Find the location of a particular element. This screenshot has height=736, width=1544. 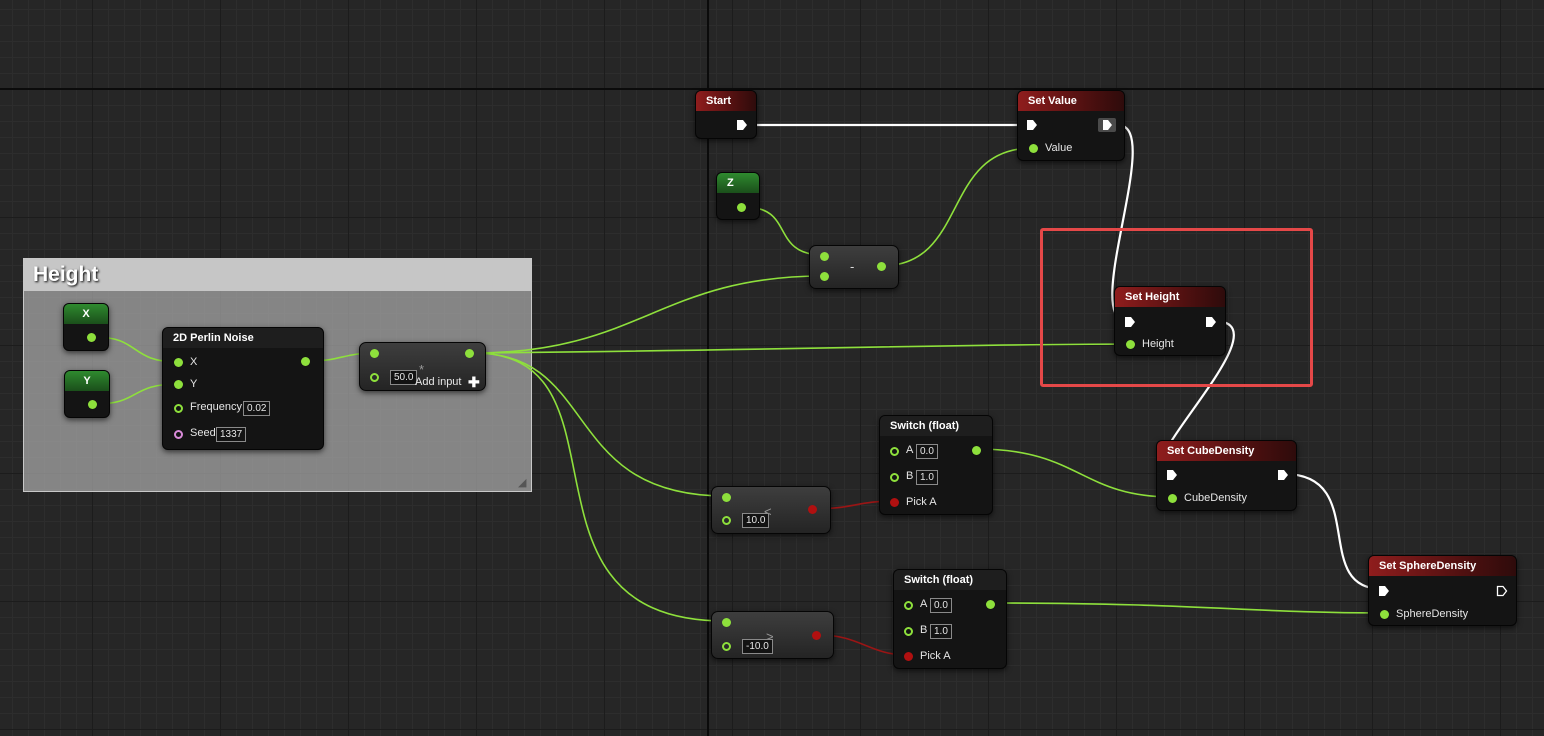

variable-node-z: Z is located at coordinates (738, 196).